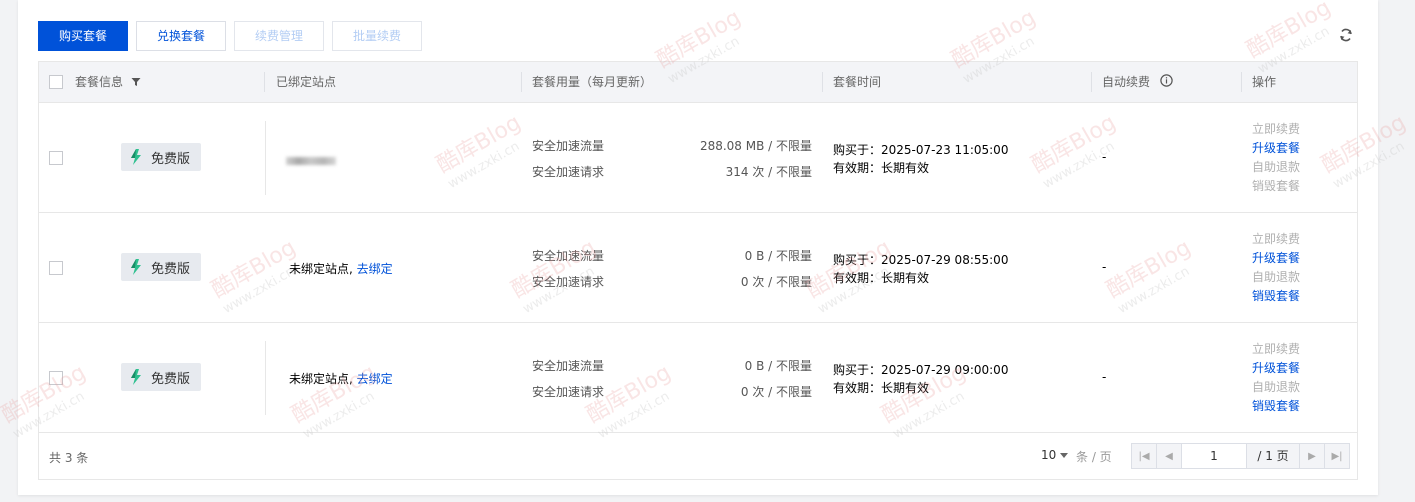 The image size is (1415, 502). What do you see at coordinates (592, 82) in the screenshot?
I see `header-usage: 套餐用量（每月更新）` at bounding box center [592, 82].